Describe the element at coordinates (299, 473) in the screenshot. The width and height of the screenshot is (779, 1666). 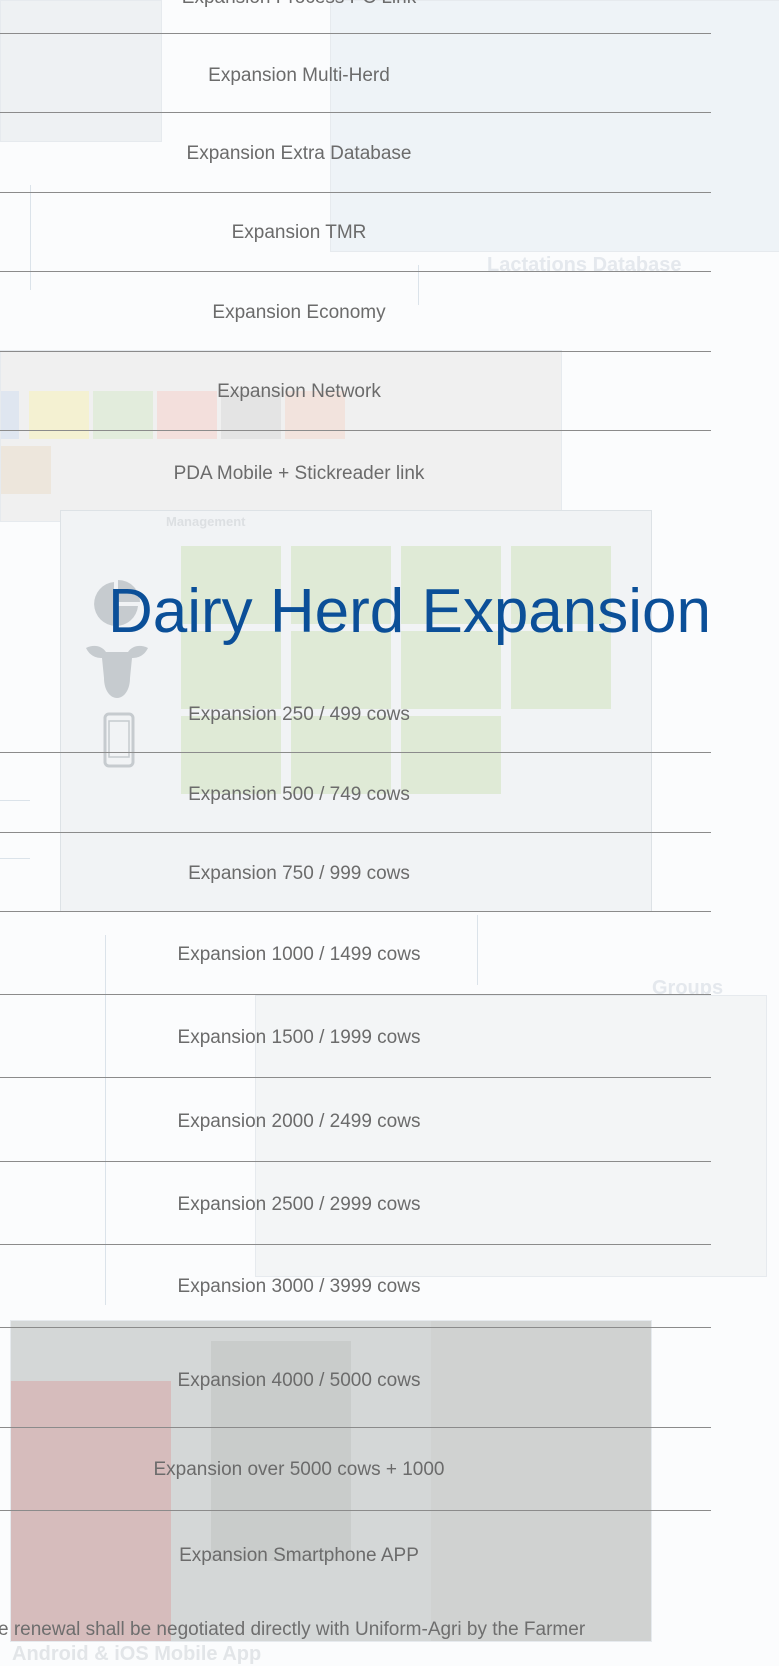
I see `option-label: PDA Mobile + Stickreader link` at that location.